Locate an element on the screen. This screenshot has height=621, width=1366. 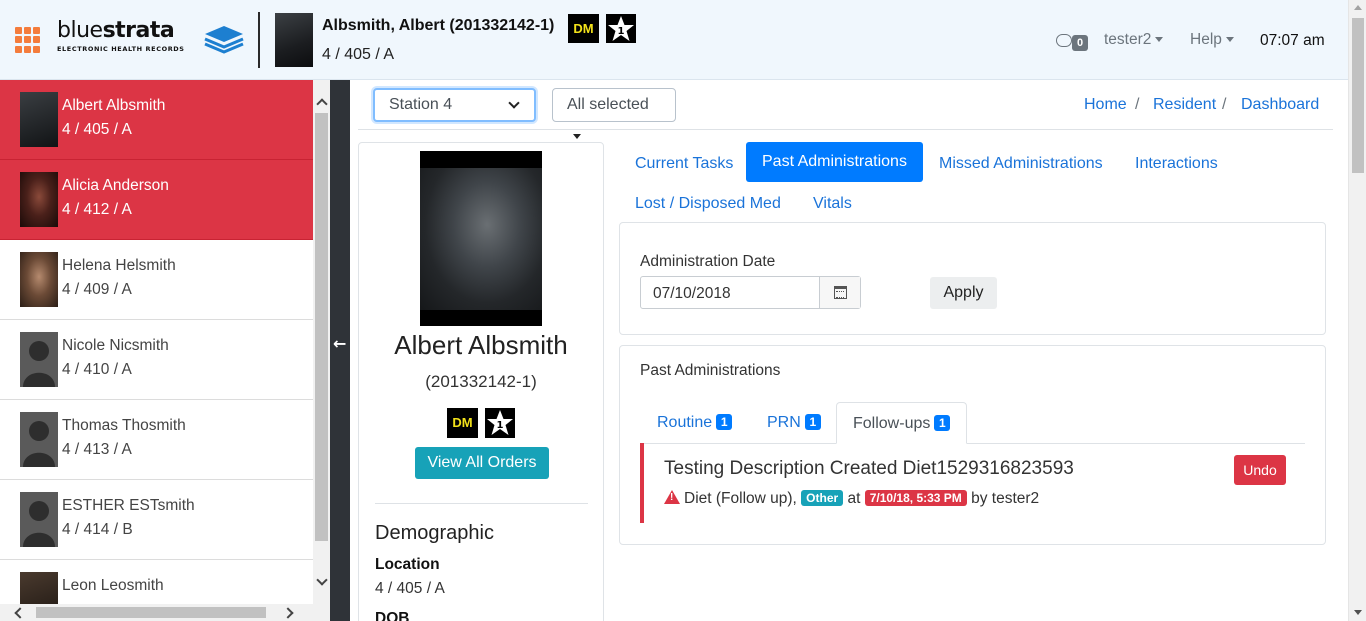
resident-location: 4 / 414 / B is located at coordinates (97, 529).